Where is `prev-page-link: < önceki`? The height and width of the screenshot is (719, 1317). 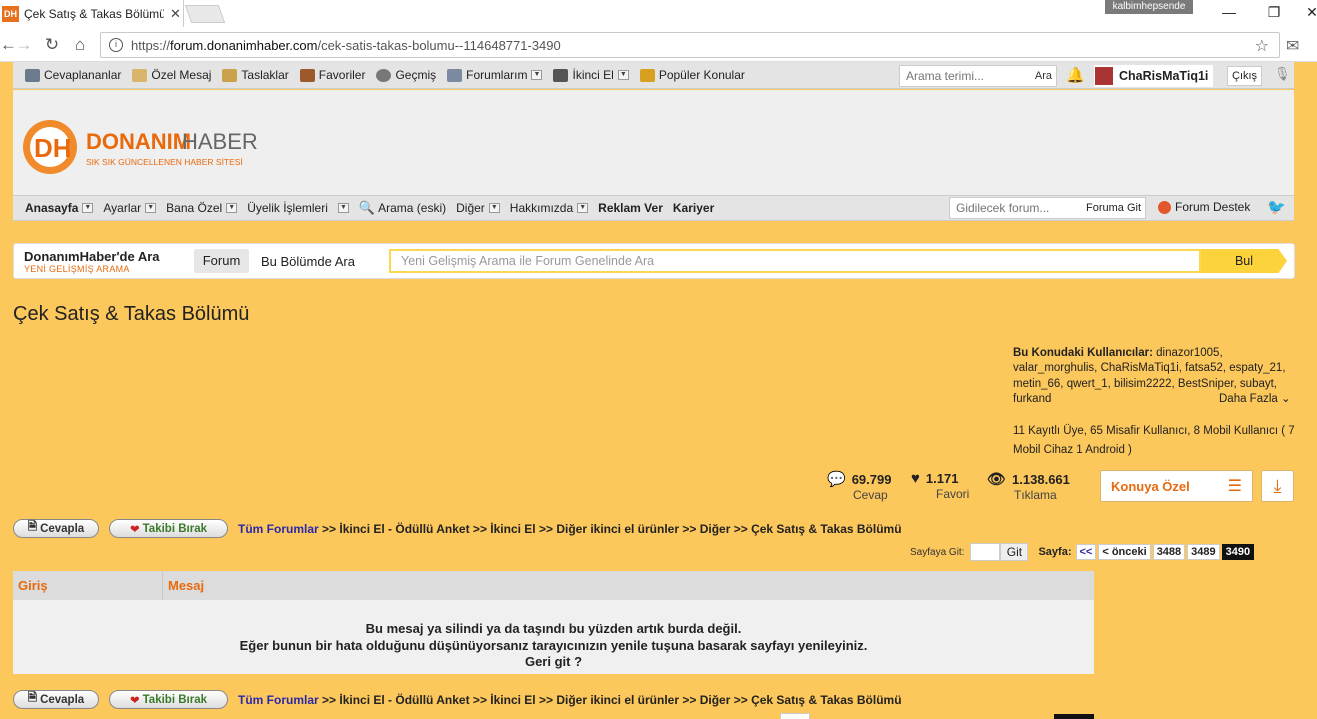 prev-page-link: < önceki is located at coordinates (1124, 552).